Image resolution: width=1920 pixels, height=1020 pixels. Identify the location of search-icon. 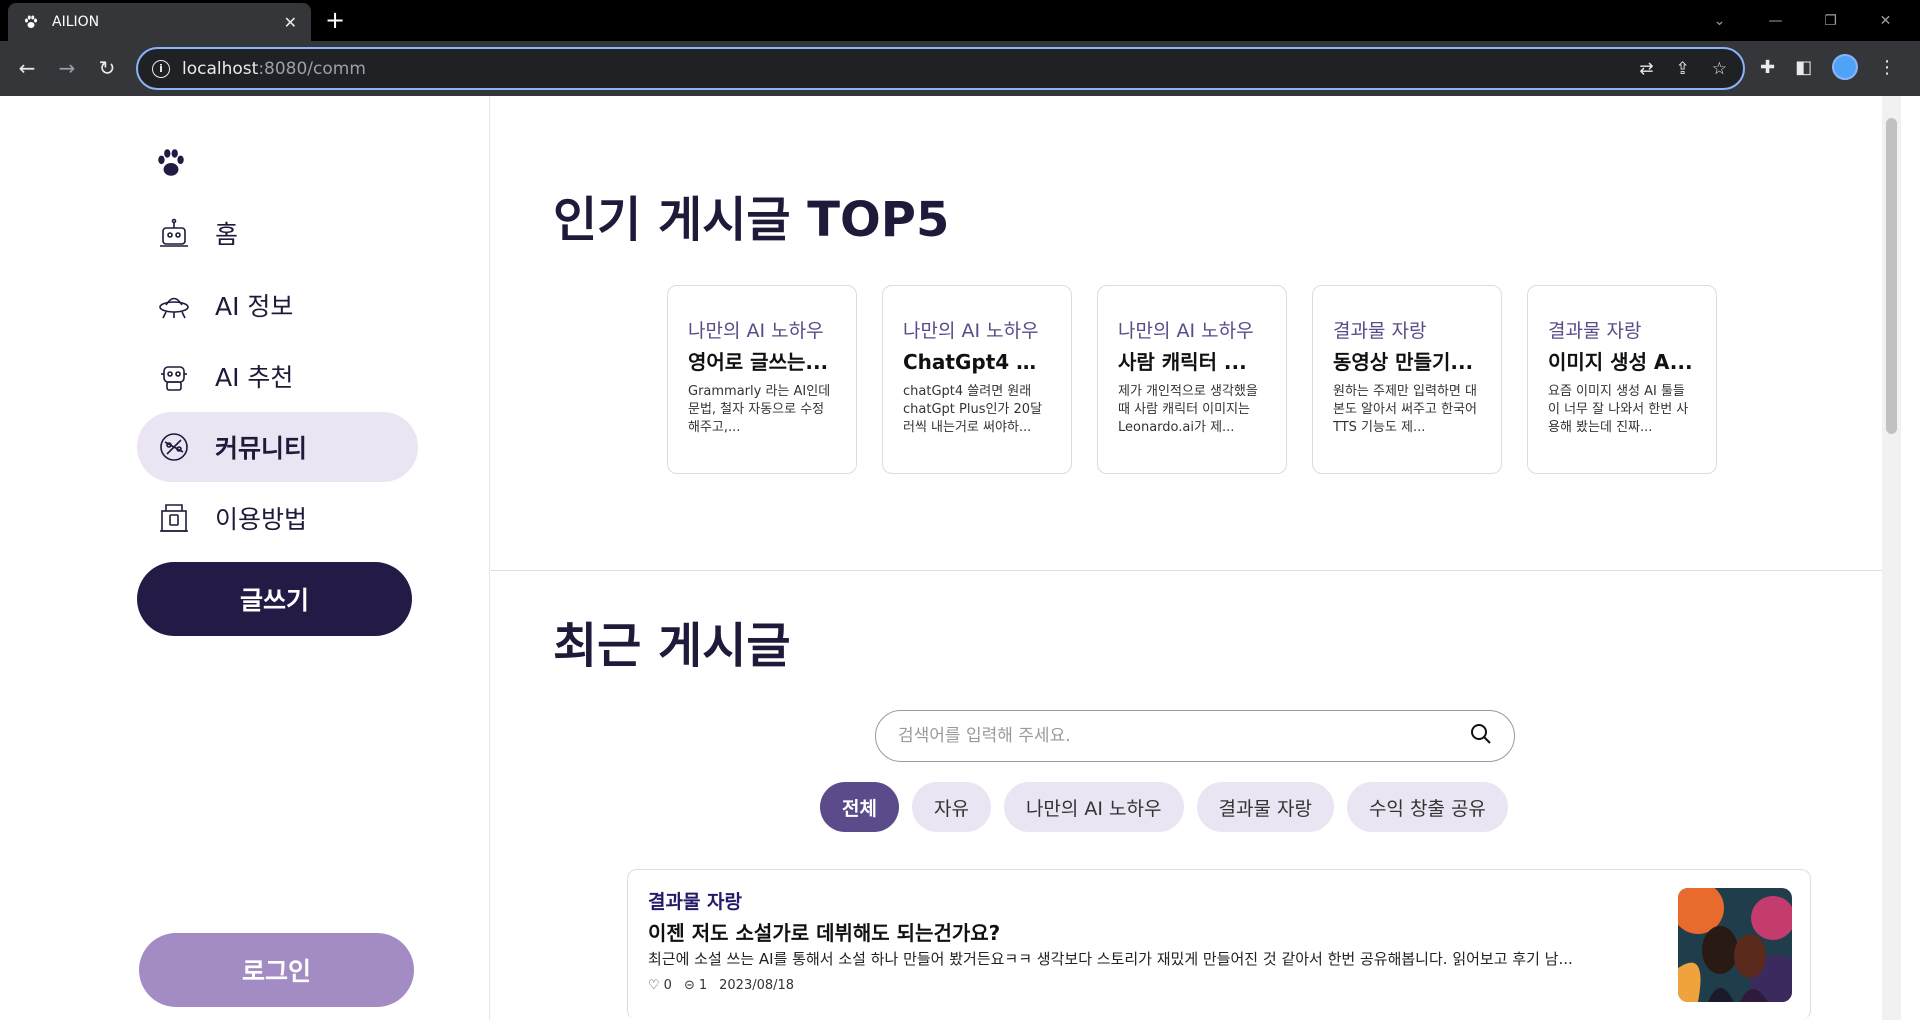
(1481, 736).